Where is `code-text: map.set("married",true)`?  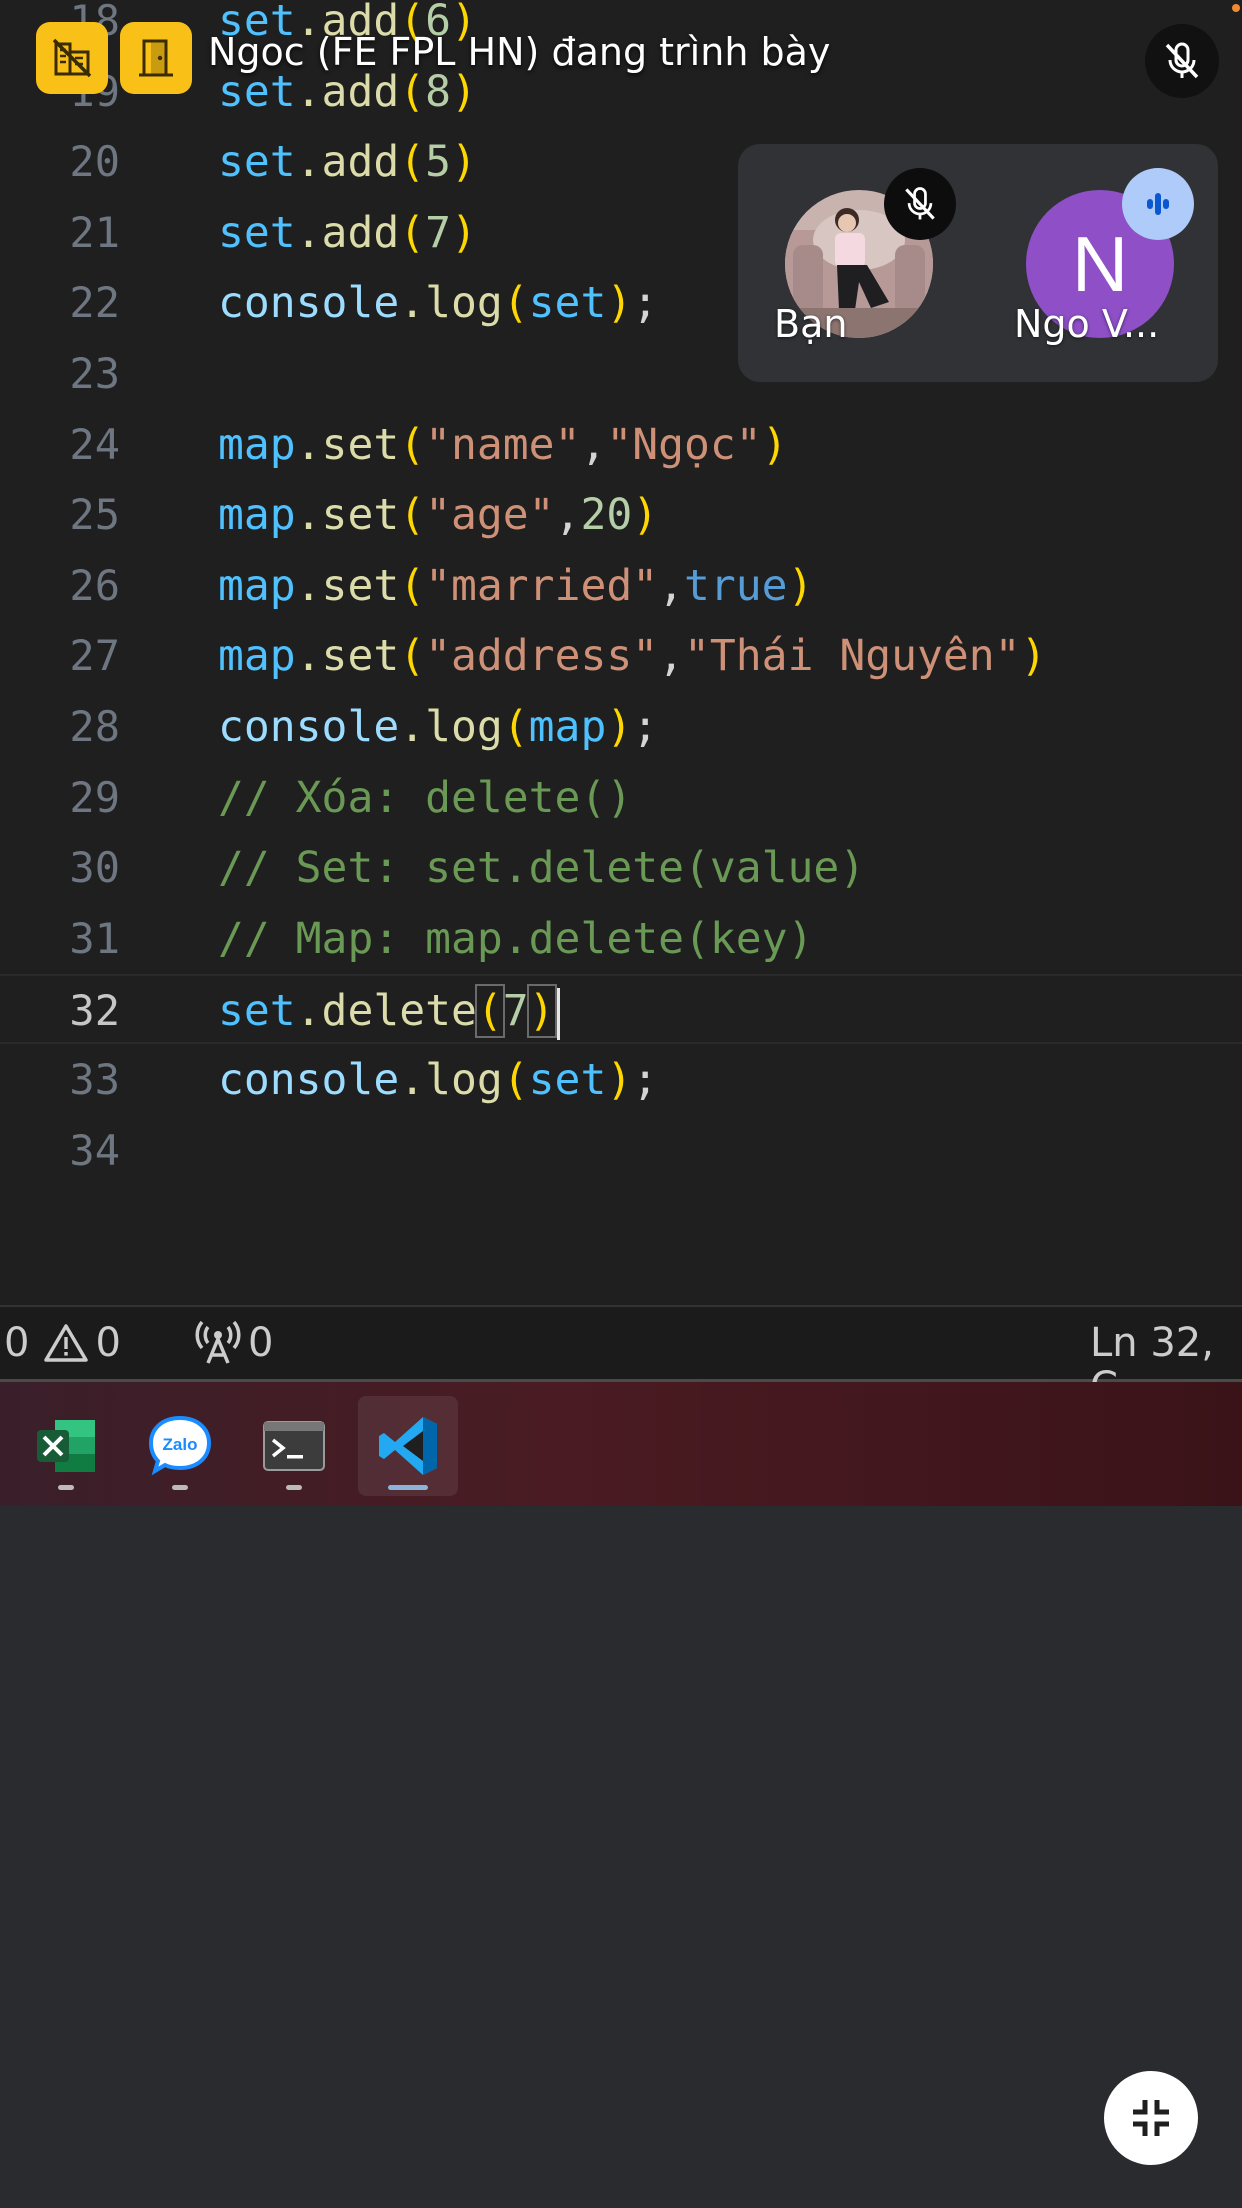 code-text: map.set("married",true) is located at coordinates (515, 586).